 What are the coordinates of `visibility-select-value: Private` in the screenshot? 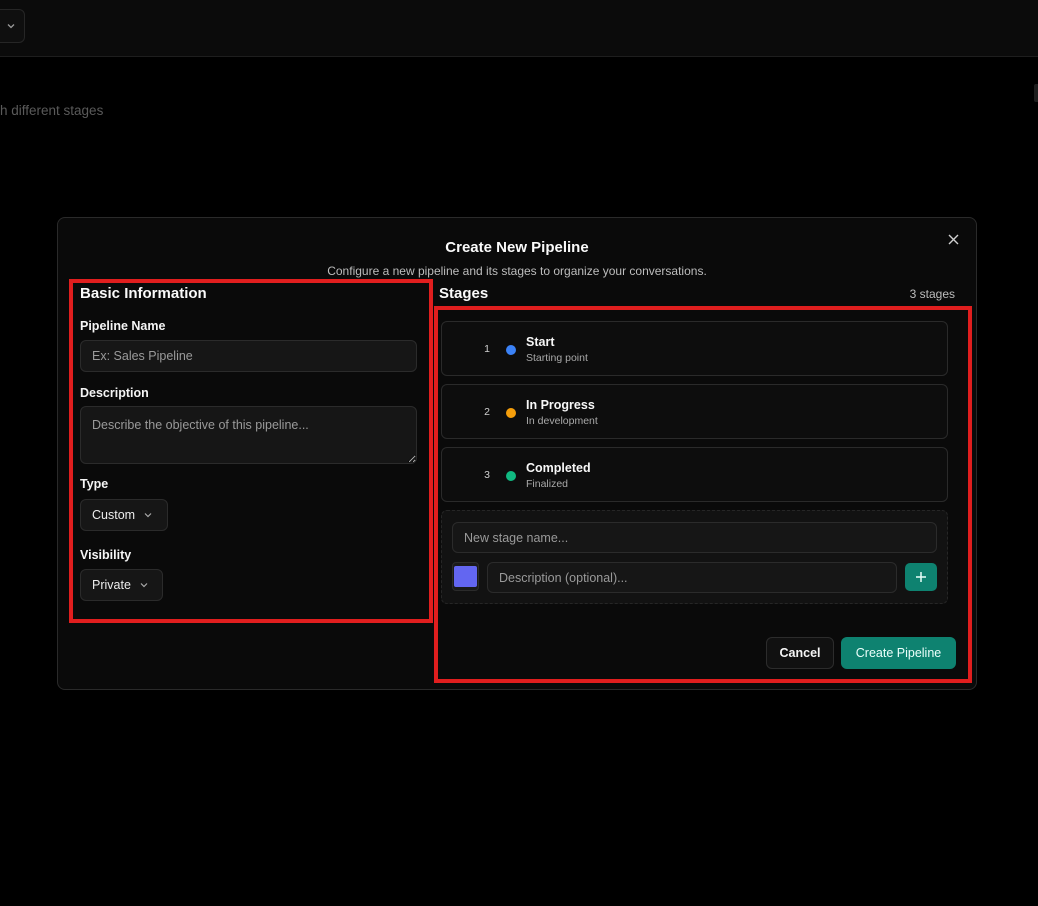 It's located at (111, 585).